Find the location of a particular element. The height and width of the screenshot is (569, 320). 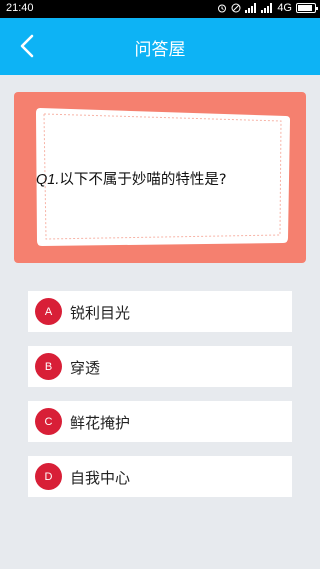

status-bar: 21:40 4G is located at coordinates (160, 9).